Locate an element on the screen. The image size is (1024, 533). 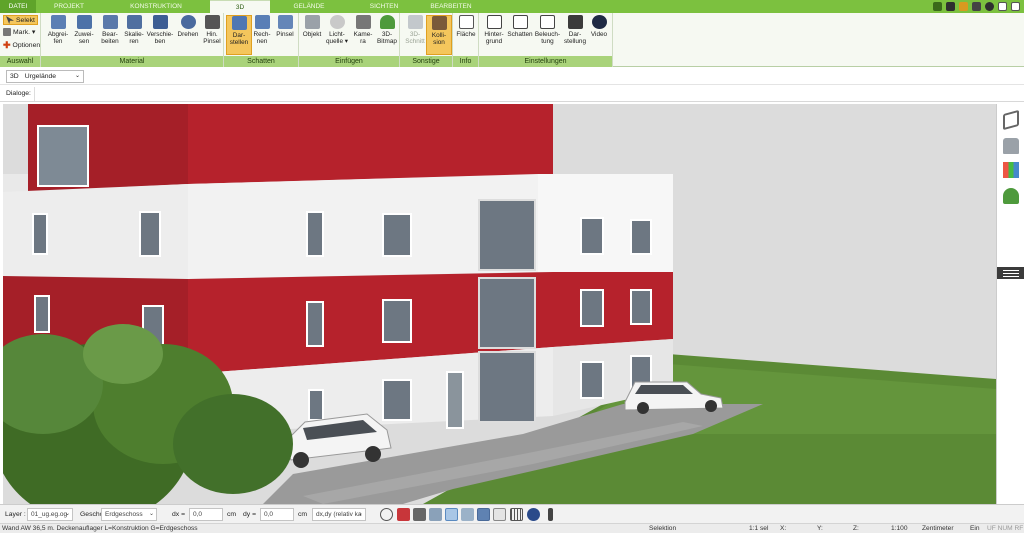
layer-select: 01_ug.eg.og ⌄ is located at coordinates (50, 514).